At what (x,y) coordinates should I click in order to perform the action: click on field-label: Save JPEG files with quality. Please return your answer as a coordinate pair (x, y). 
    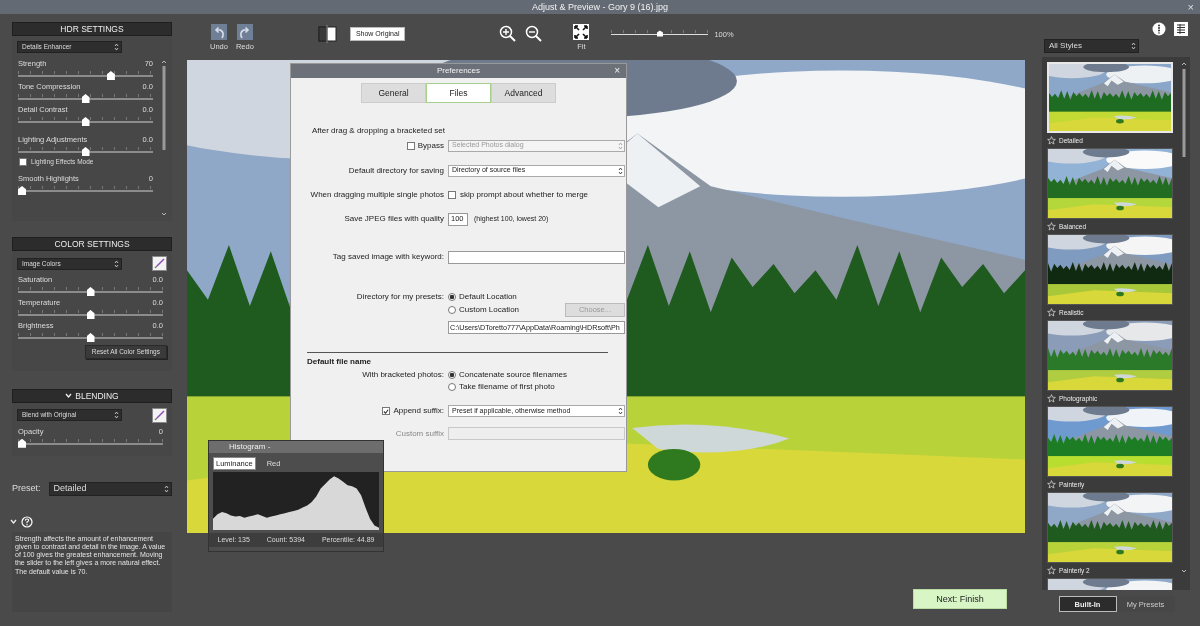
    Looking at the image, I should click on (394, 219).